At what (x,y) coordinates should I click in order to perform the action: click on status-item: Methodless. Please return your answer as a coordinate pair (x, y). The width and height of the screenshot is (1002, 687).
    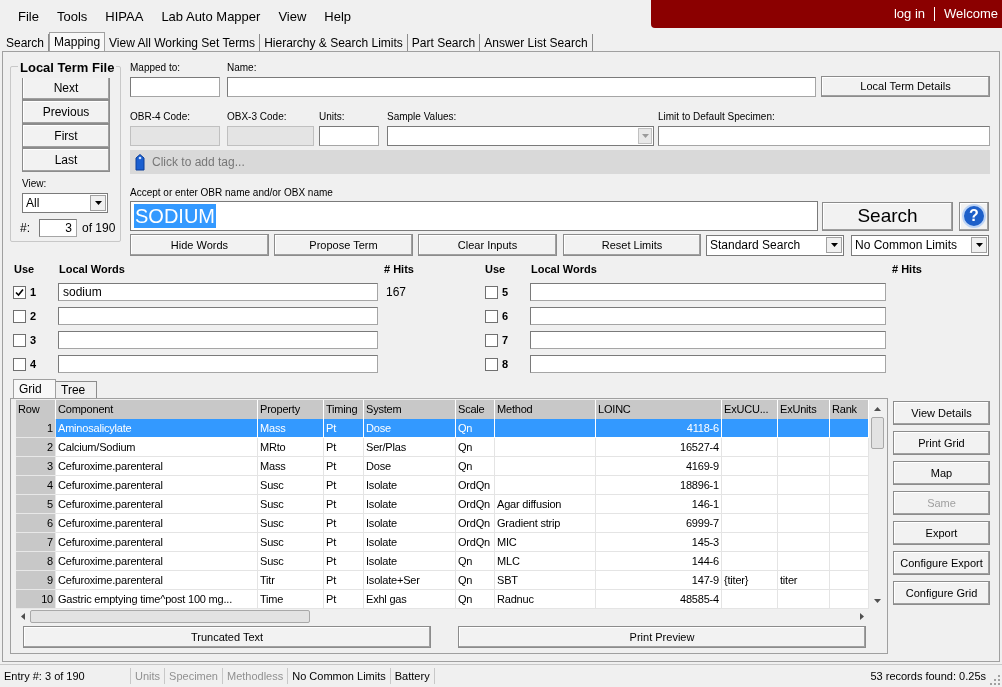
    Looking at the image, I should click on (256, 676).